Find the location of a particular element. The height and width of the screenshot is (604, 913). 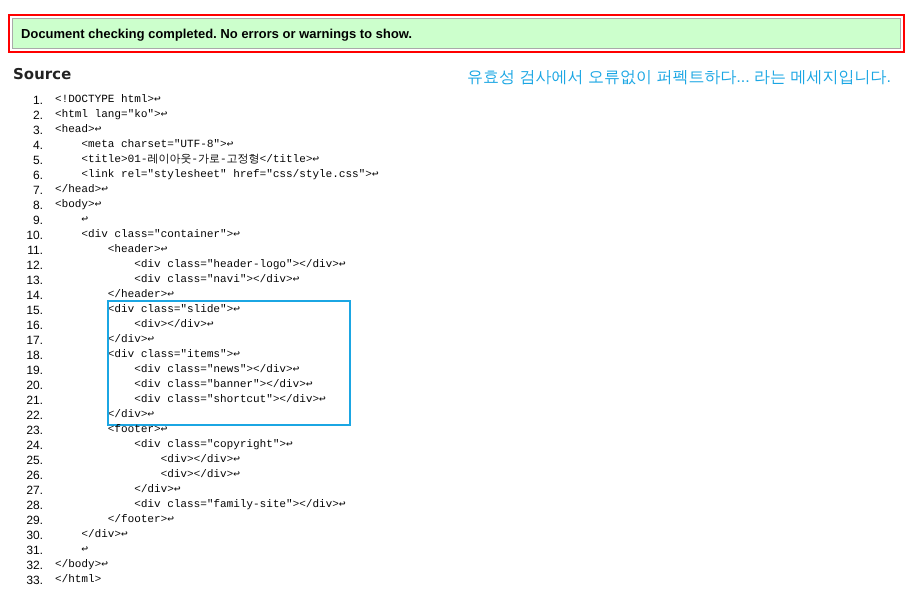

line-number: 20. is located at coordinates (34, 385).